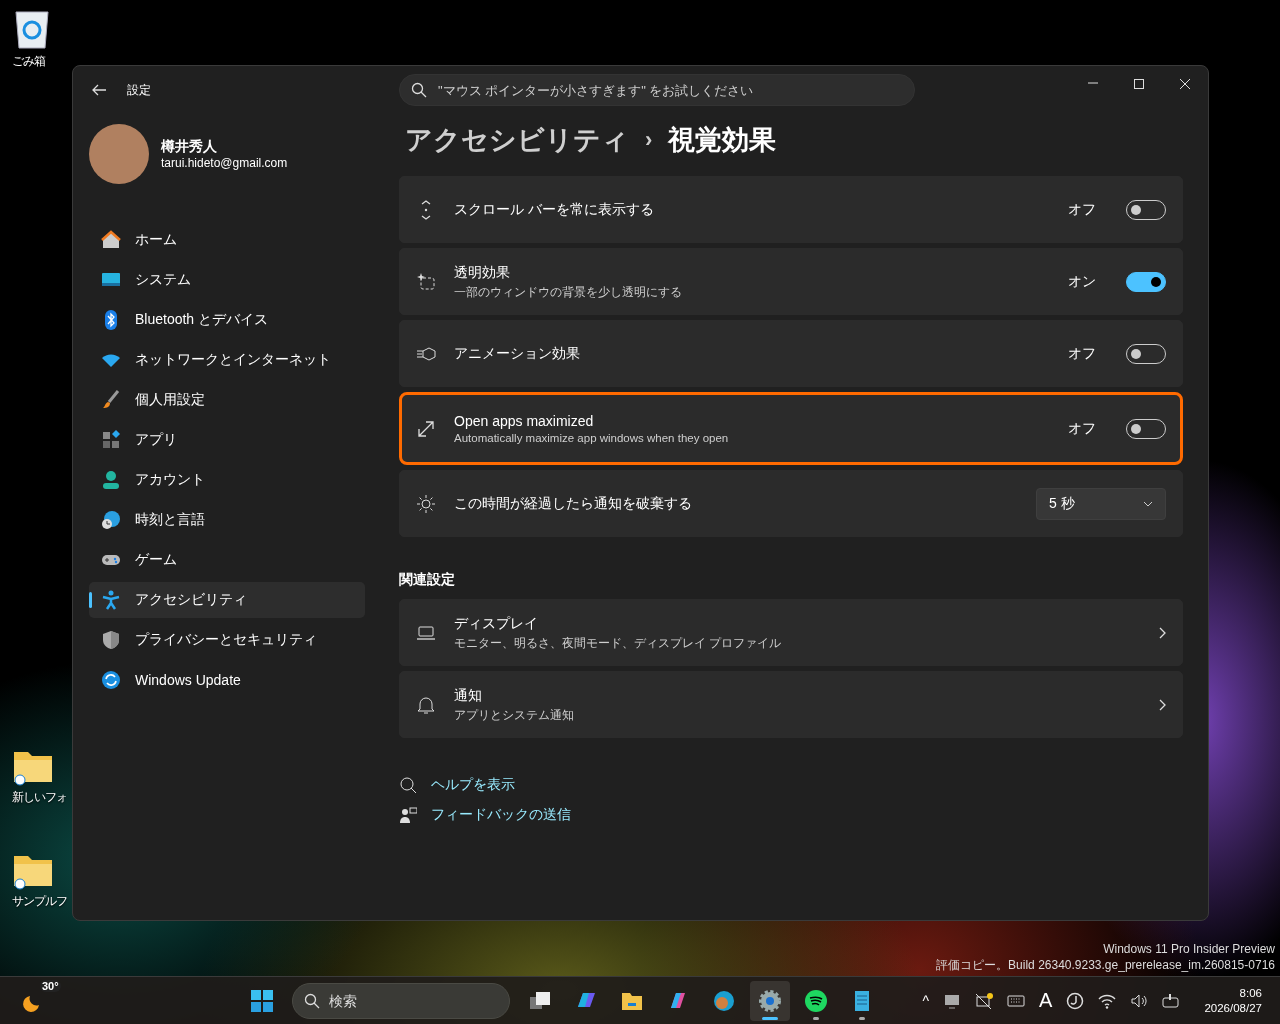 The image size is (1280, 1024). Describe the element at coordinates (791, 704) in the screenshot. I see `related-setting-card: 通知 アプリとシステム通知` at that location.